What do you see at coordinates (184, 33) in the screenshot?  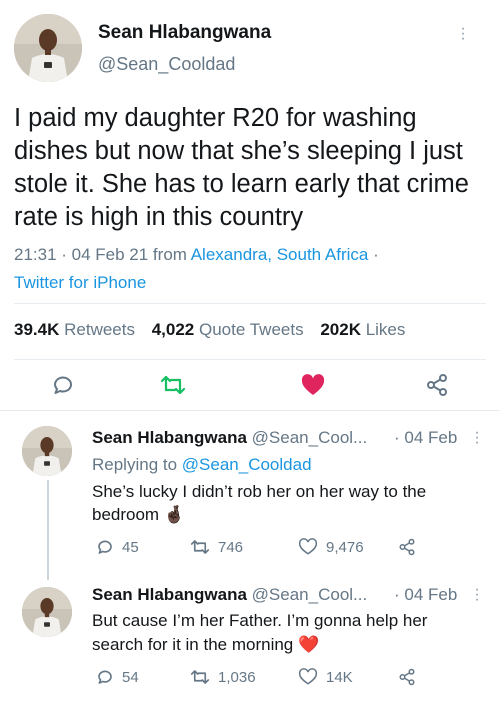 I see `author-name: Sean Hlabangwana` at bounding box center [184, 33].